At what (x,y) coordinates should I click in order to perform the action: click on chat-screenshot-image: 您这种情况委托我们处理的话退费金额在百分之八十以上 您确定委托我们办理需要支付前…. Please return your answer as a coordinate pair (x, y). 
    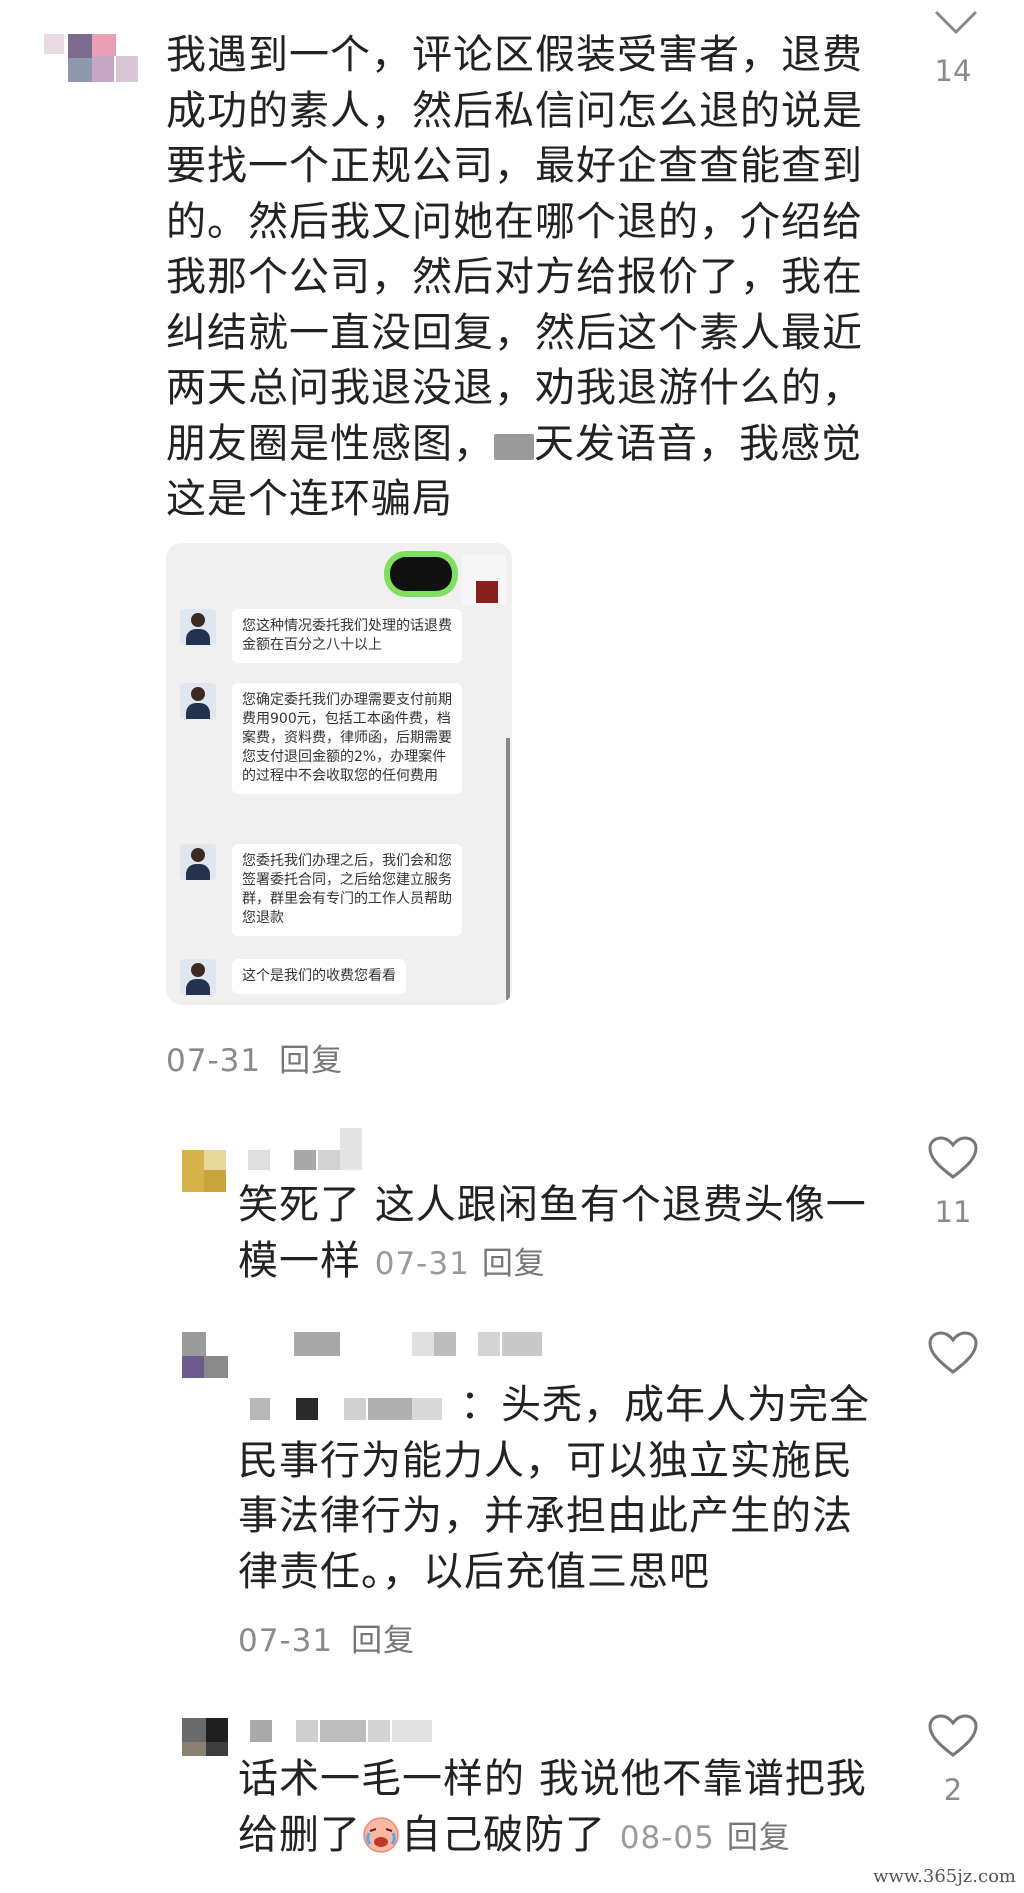
    Looking at the image, I should click on (339, 774).